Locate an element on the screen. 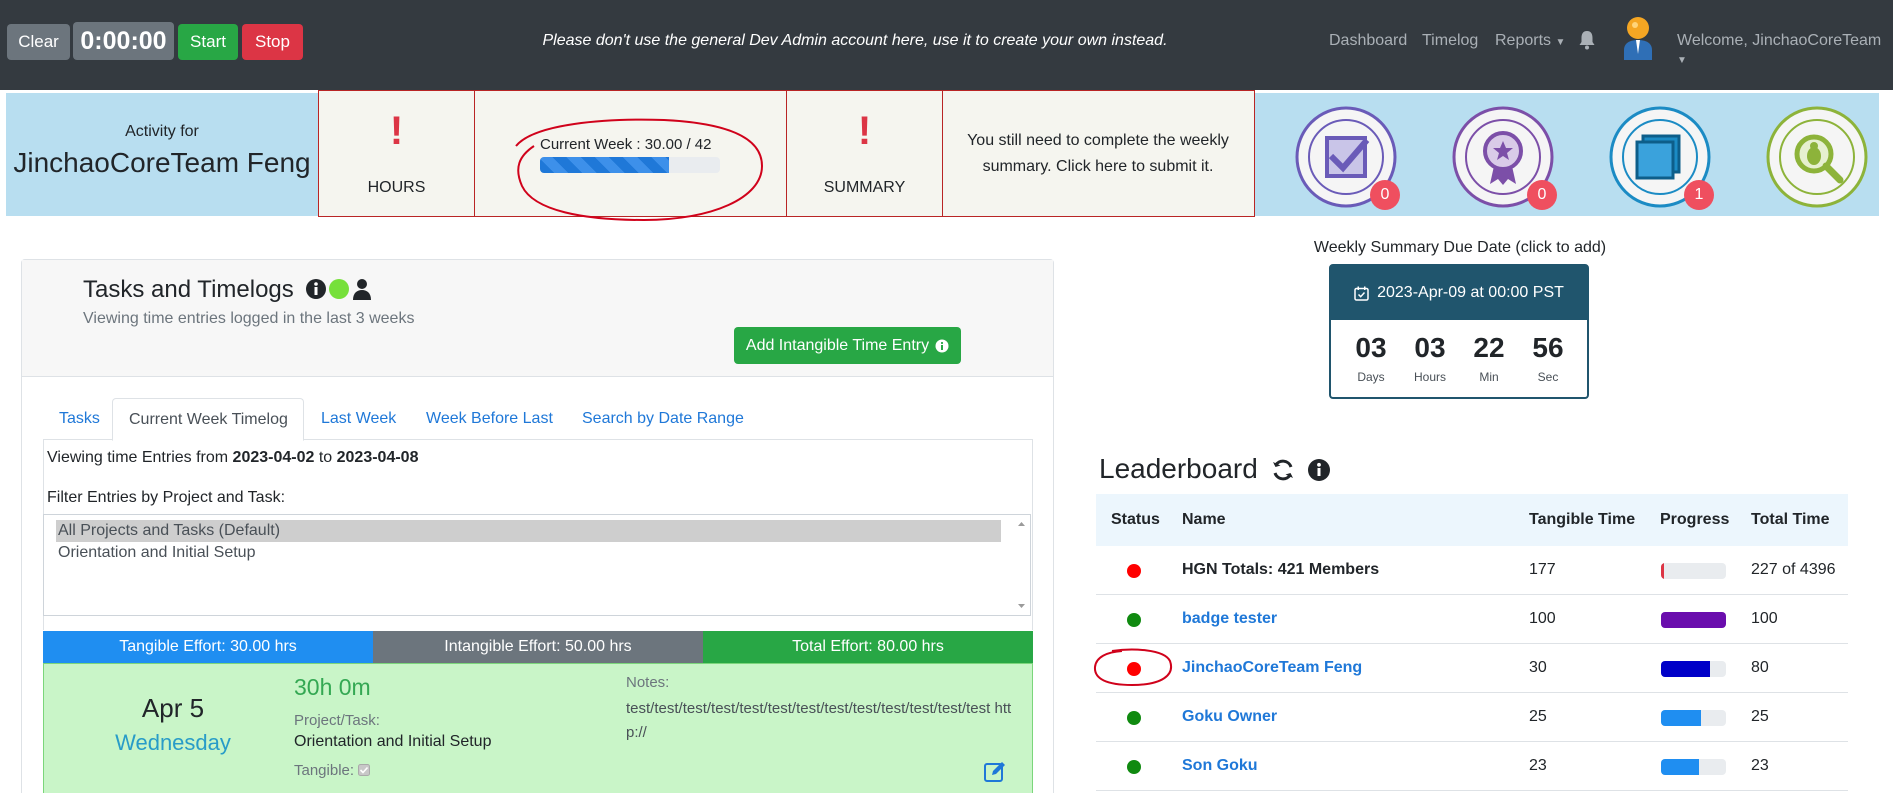 The image size is (1893, 793). hours-card: ! HOURS is located at coordinates (396, 153).